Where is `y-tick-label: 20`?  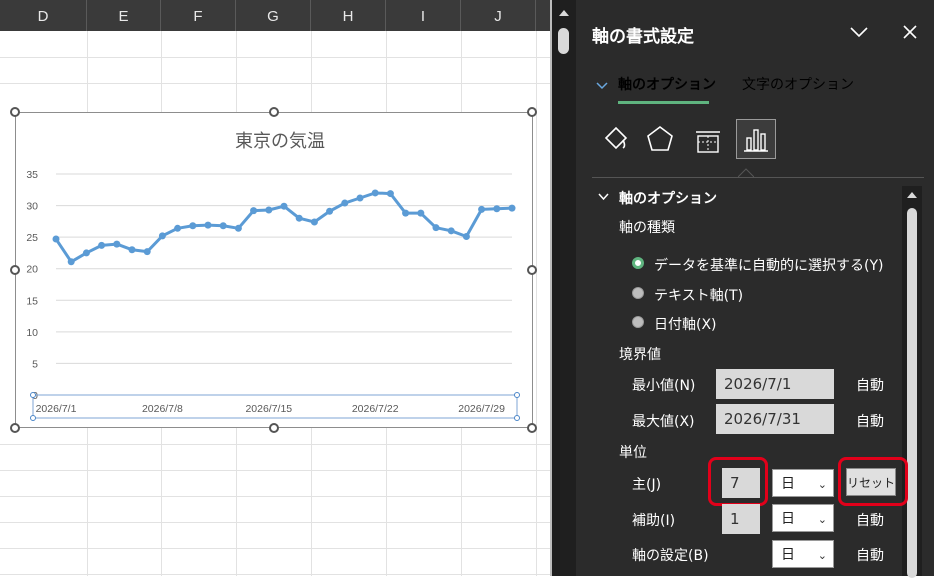
y-tick-label: 20 is located at coordinates (32, 270).